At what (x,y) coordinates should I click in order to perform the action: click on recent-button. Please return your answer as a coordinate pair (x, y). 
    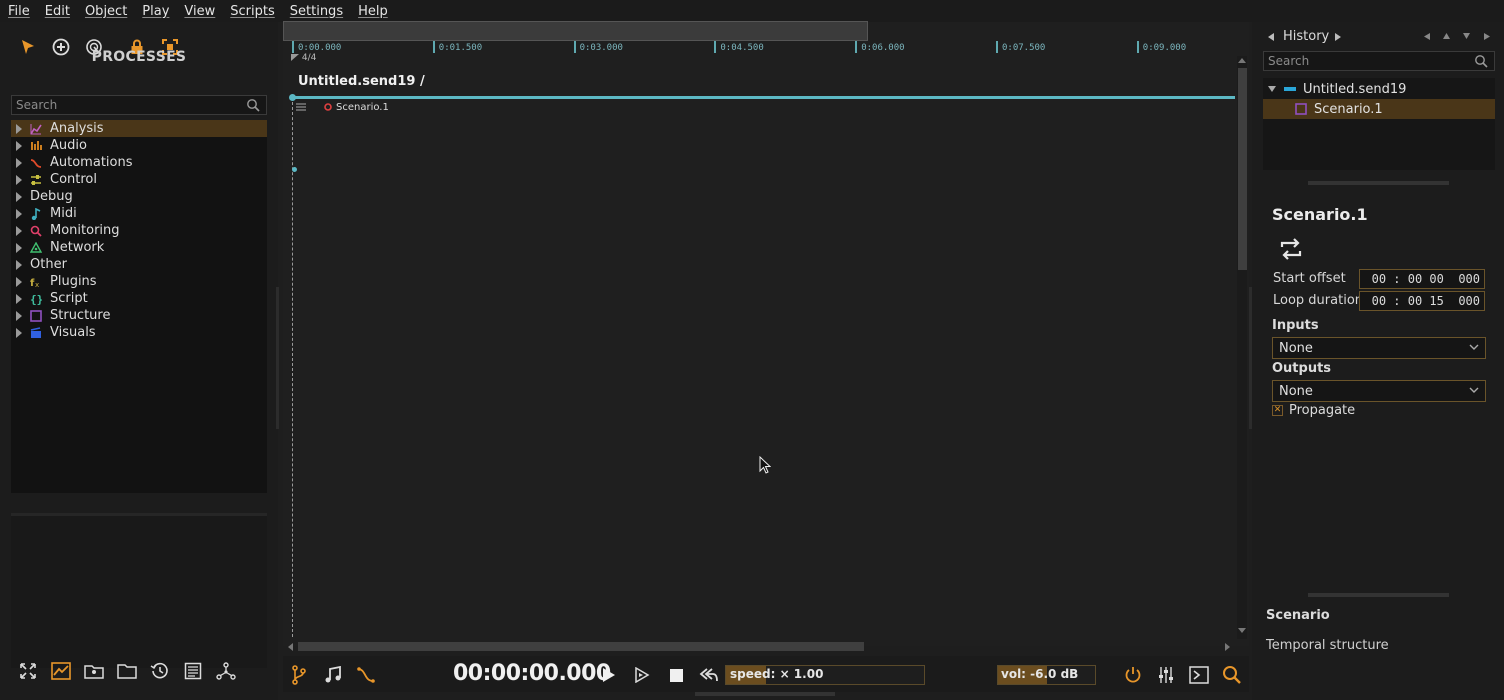
    Looking at the image, I should click on (160, 671).